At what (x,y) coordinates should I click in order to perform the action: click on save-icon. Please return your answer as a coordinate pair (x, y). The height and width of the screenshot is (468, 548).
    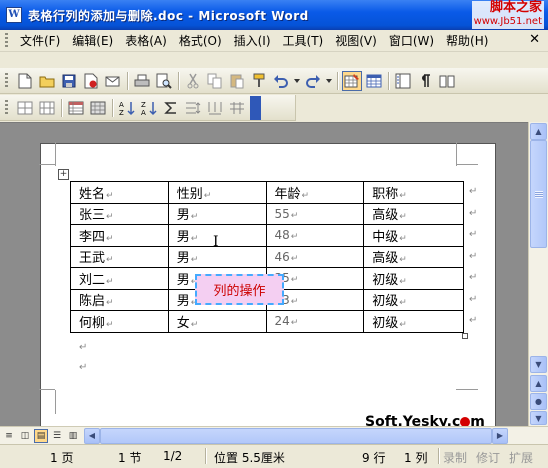
    Looking at the image, I should click on (69, 81).